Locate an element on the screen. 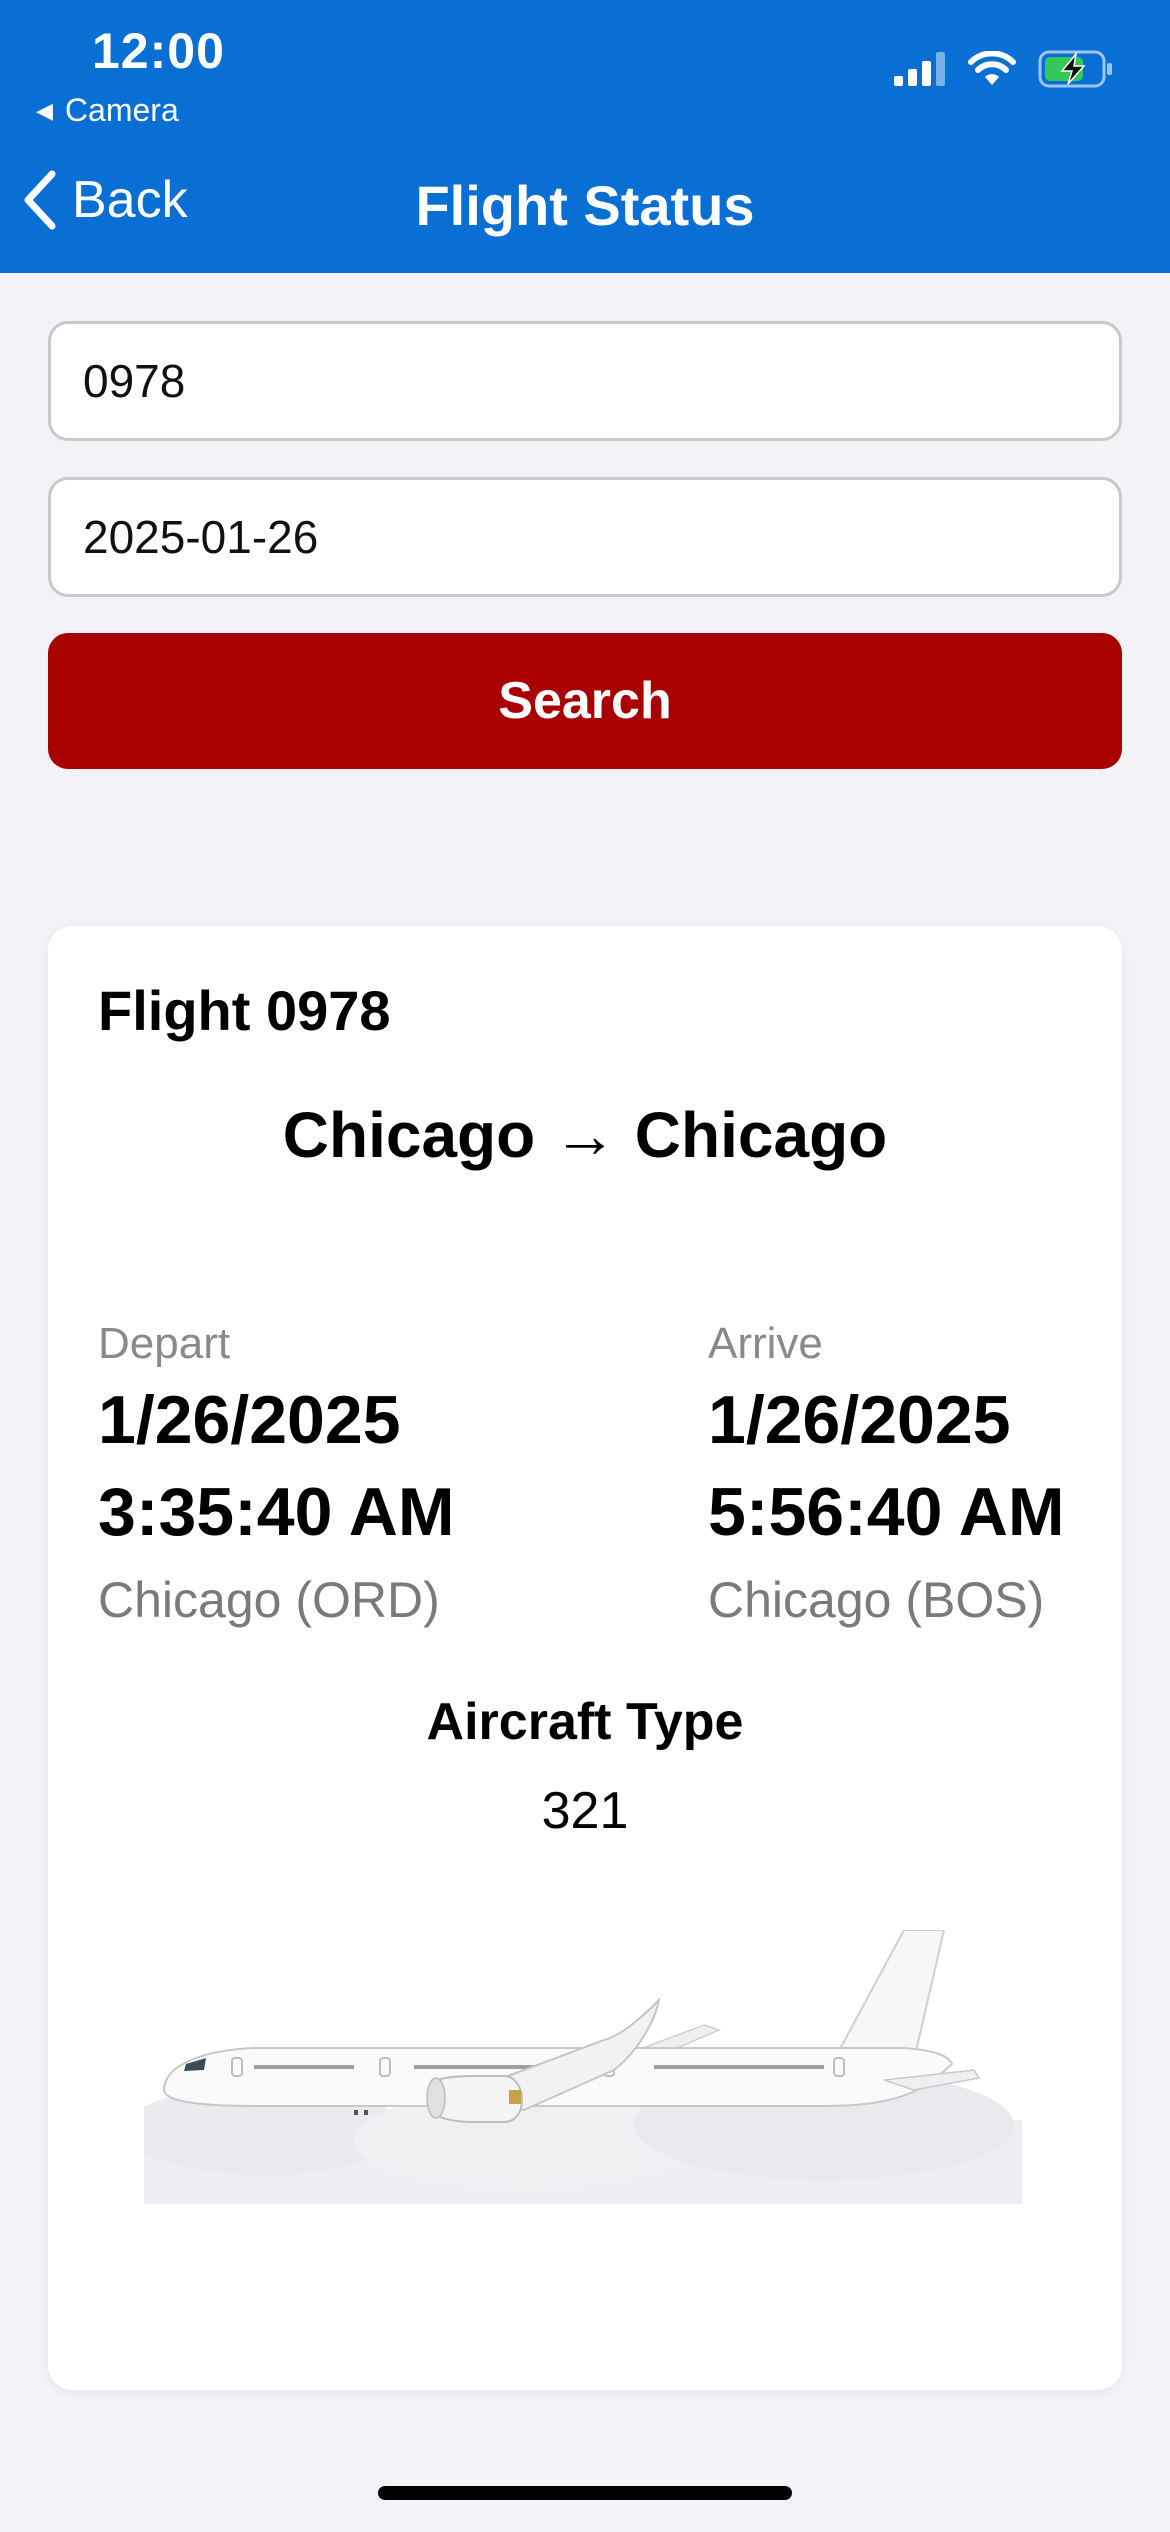  flight-number-input: 0978 is located at coordinates (585, 381).